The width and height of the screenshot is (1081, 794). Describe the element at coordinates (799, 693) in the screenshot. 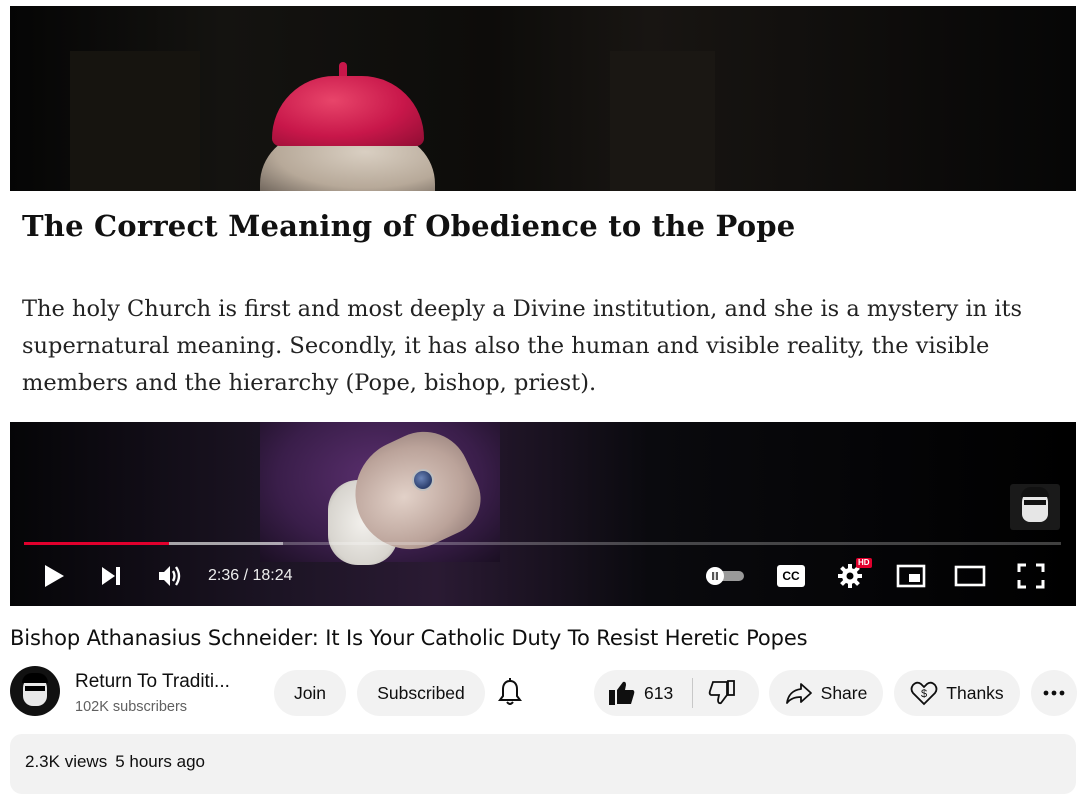

I see `share-icon` at that location.